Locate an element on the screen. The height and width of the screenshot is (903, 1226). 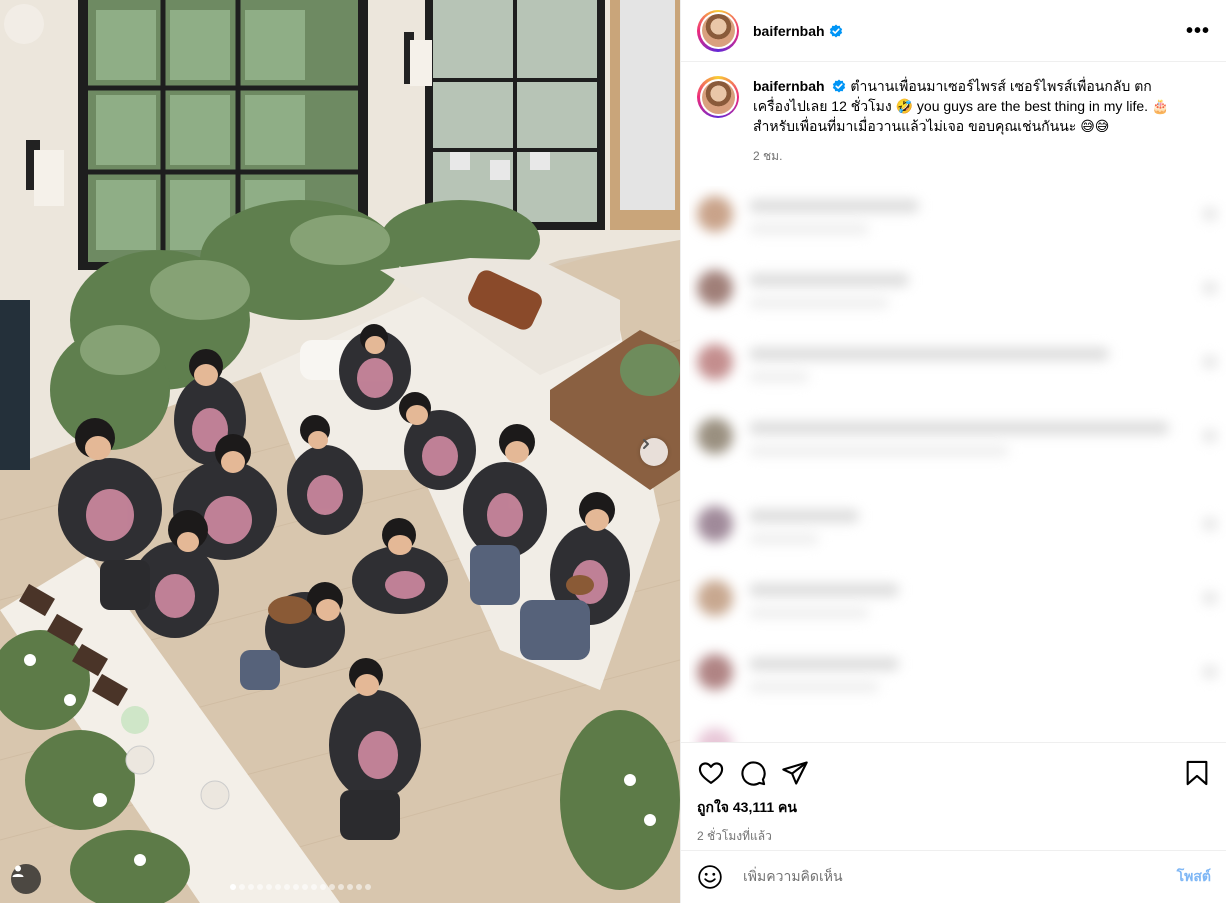
post-timestamp: 2 ชั่วโมงที่แล้ว is located at coordinates (954, 836).